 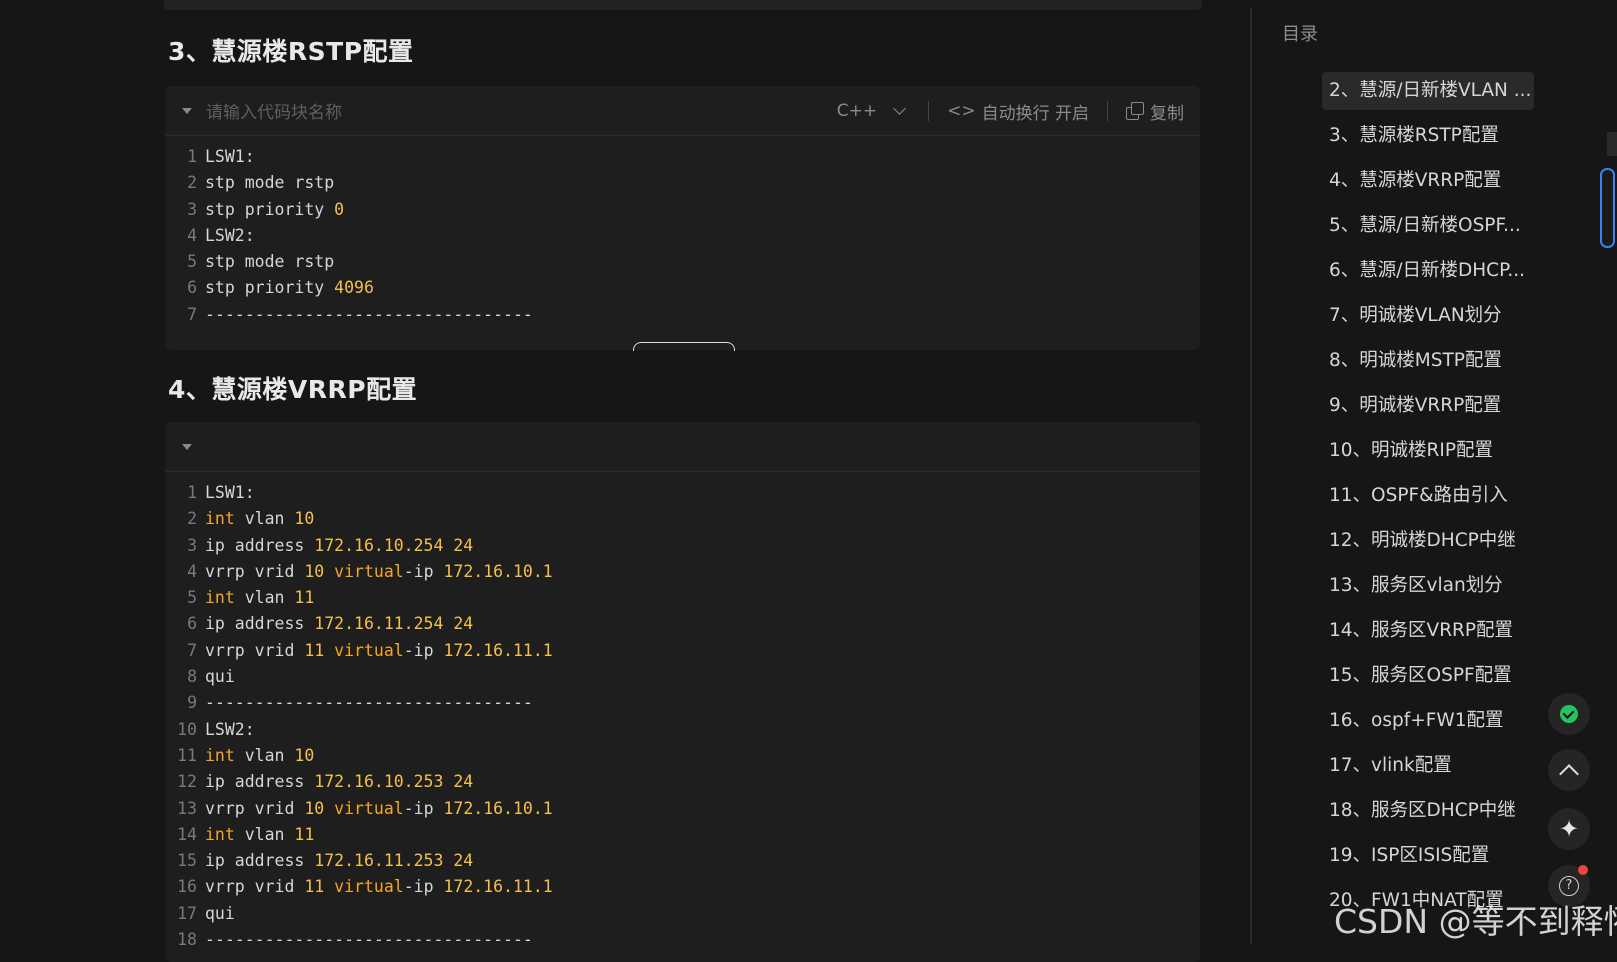 I want to click on toc-item: 8、明诚楼MSTP配置, so click(x=1428, y=361).